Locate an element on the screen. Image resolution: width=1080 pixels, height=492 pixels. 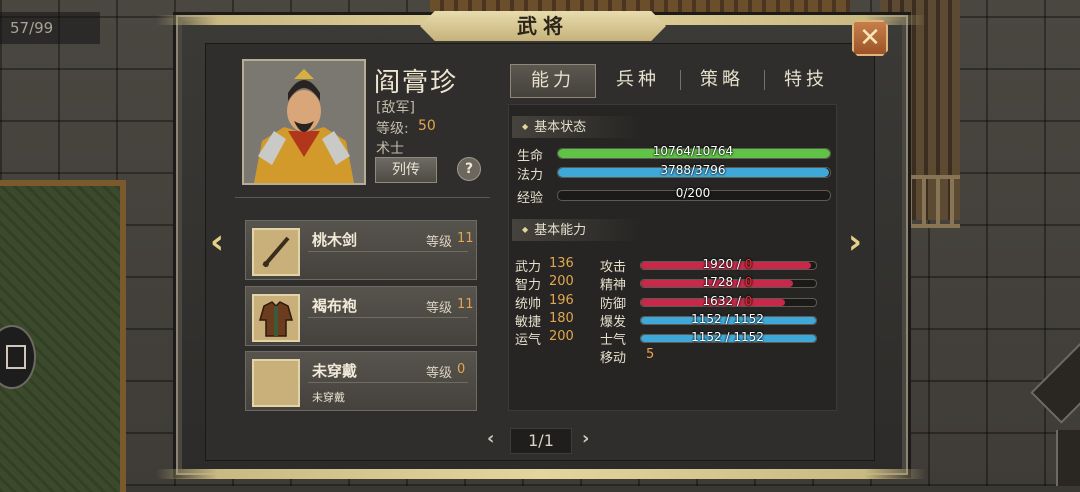
attribute-value: 136 is located at coordinates (561, 263).